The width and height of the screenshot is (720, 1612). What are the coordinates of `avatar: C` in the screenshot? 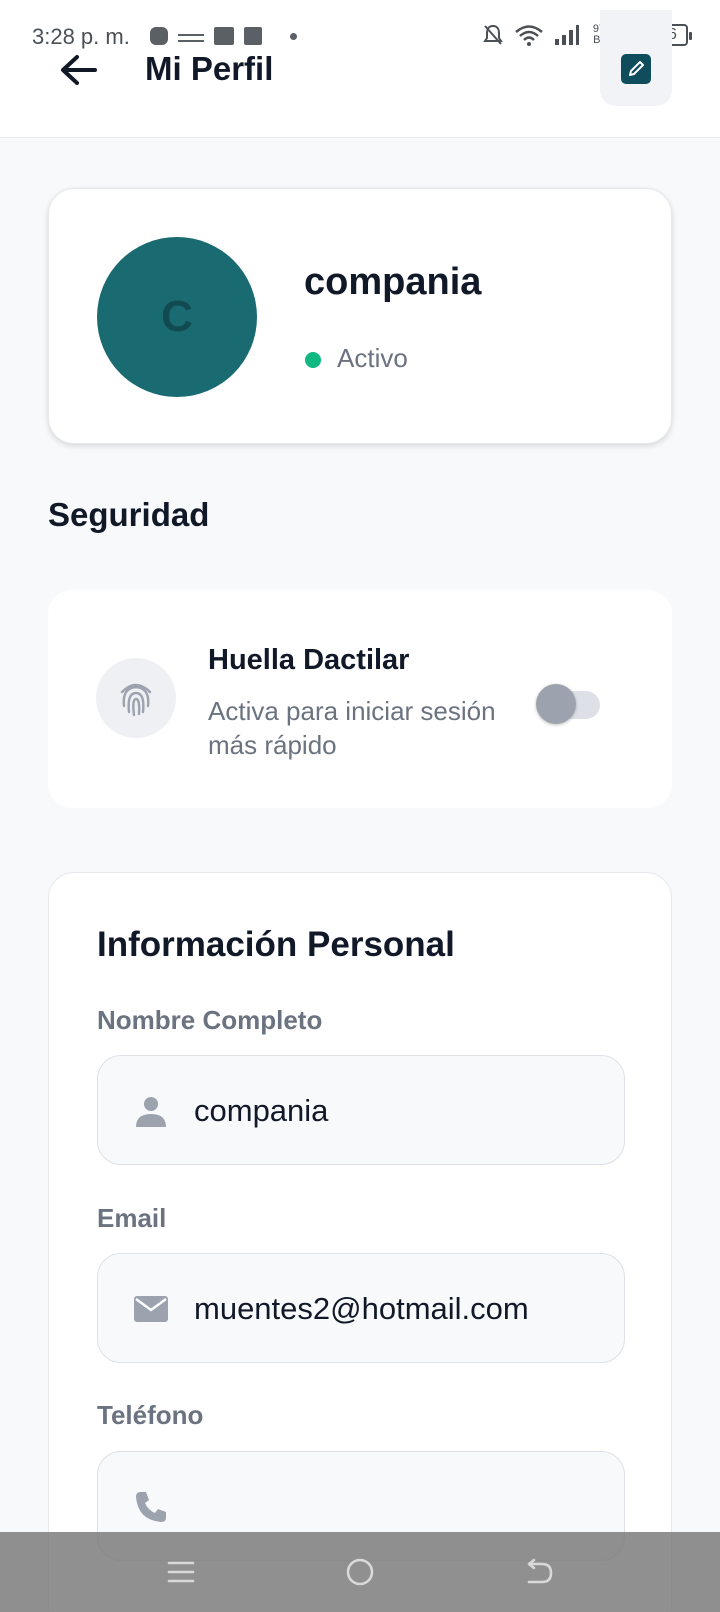 It's located at (177, 317).